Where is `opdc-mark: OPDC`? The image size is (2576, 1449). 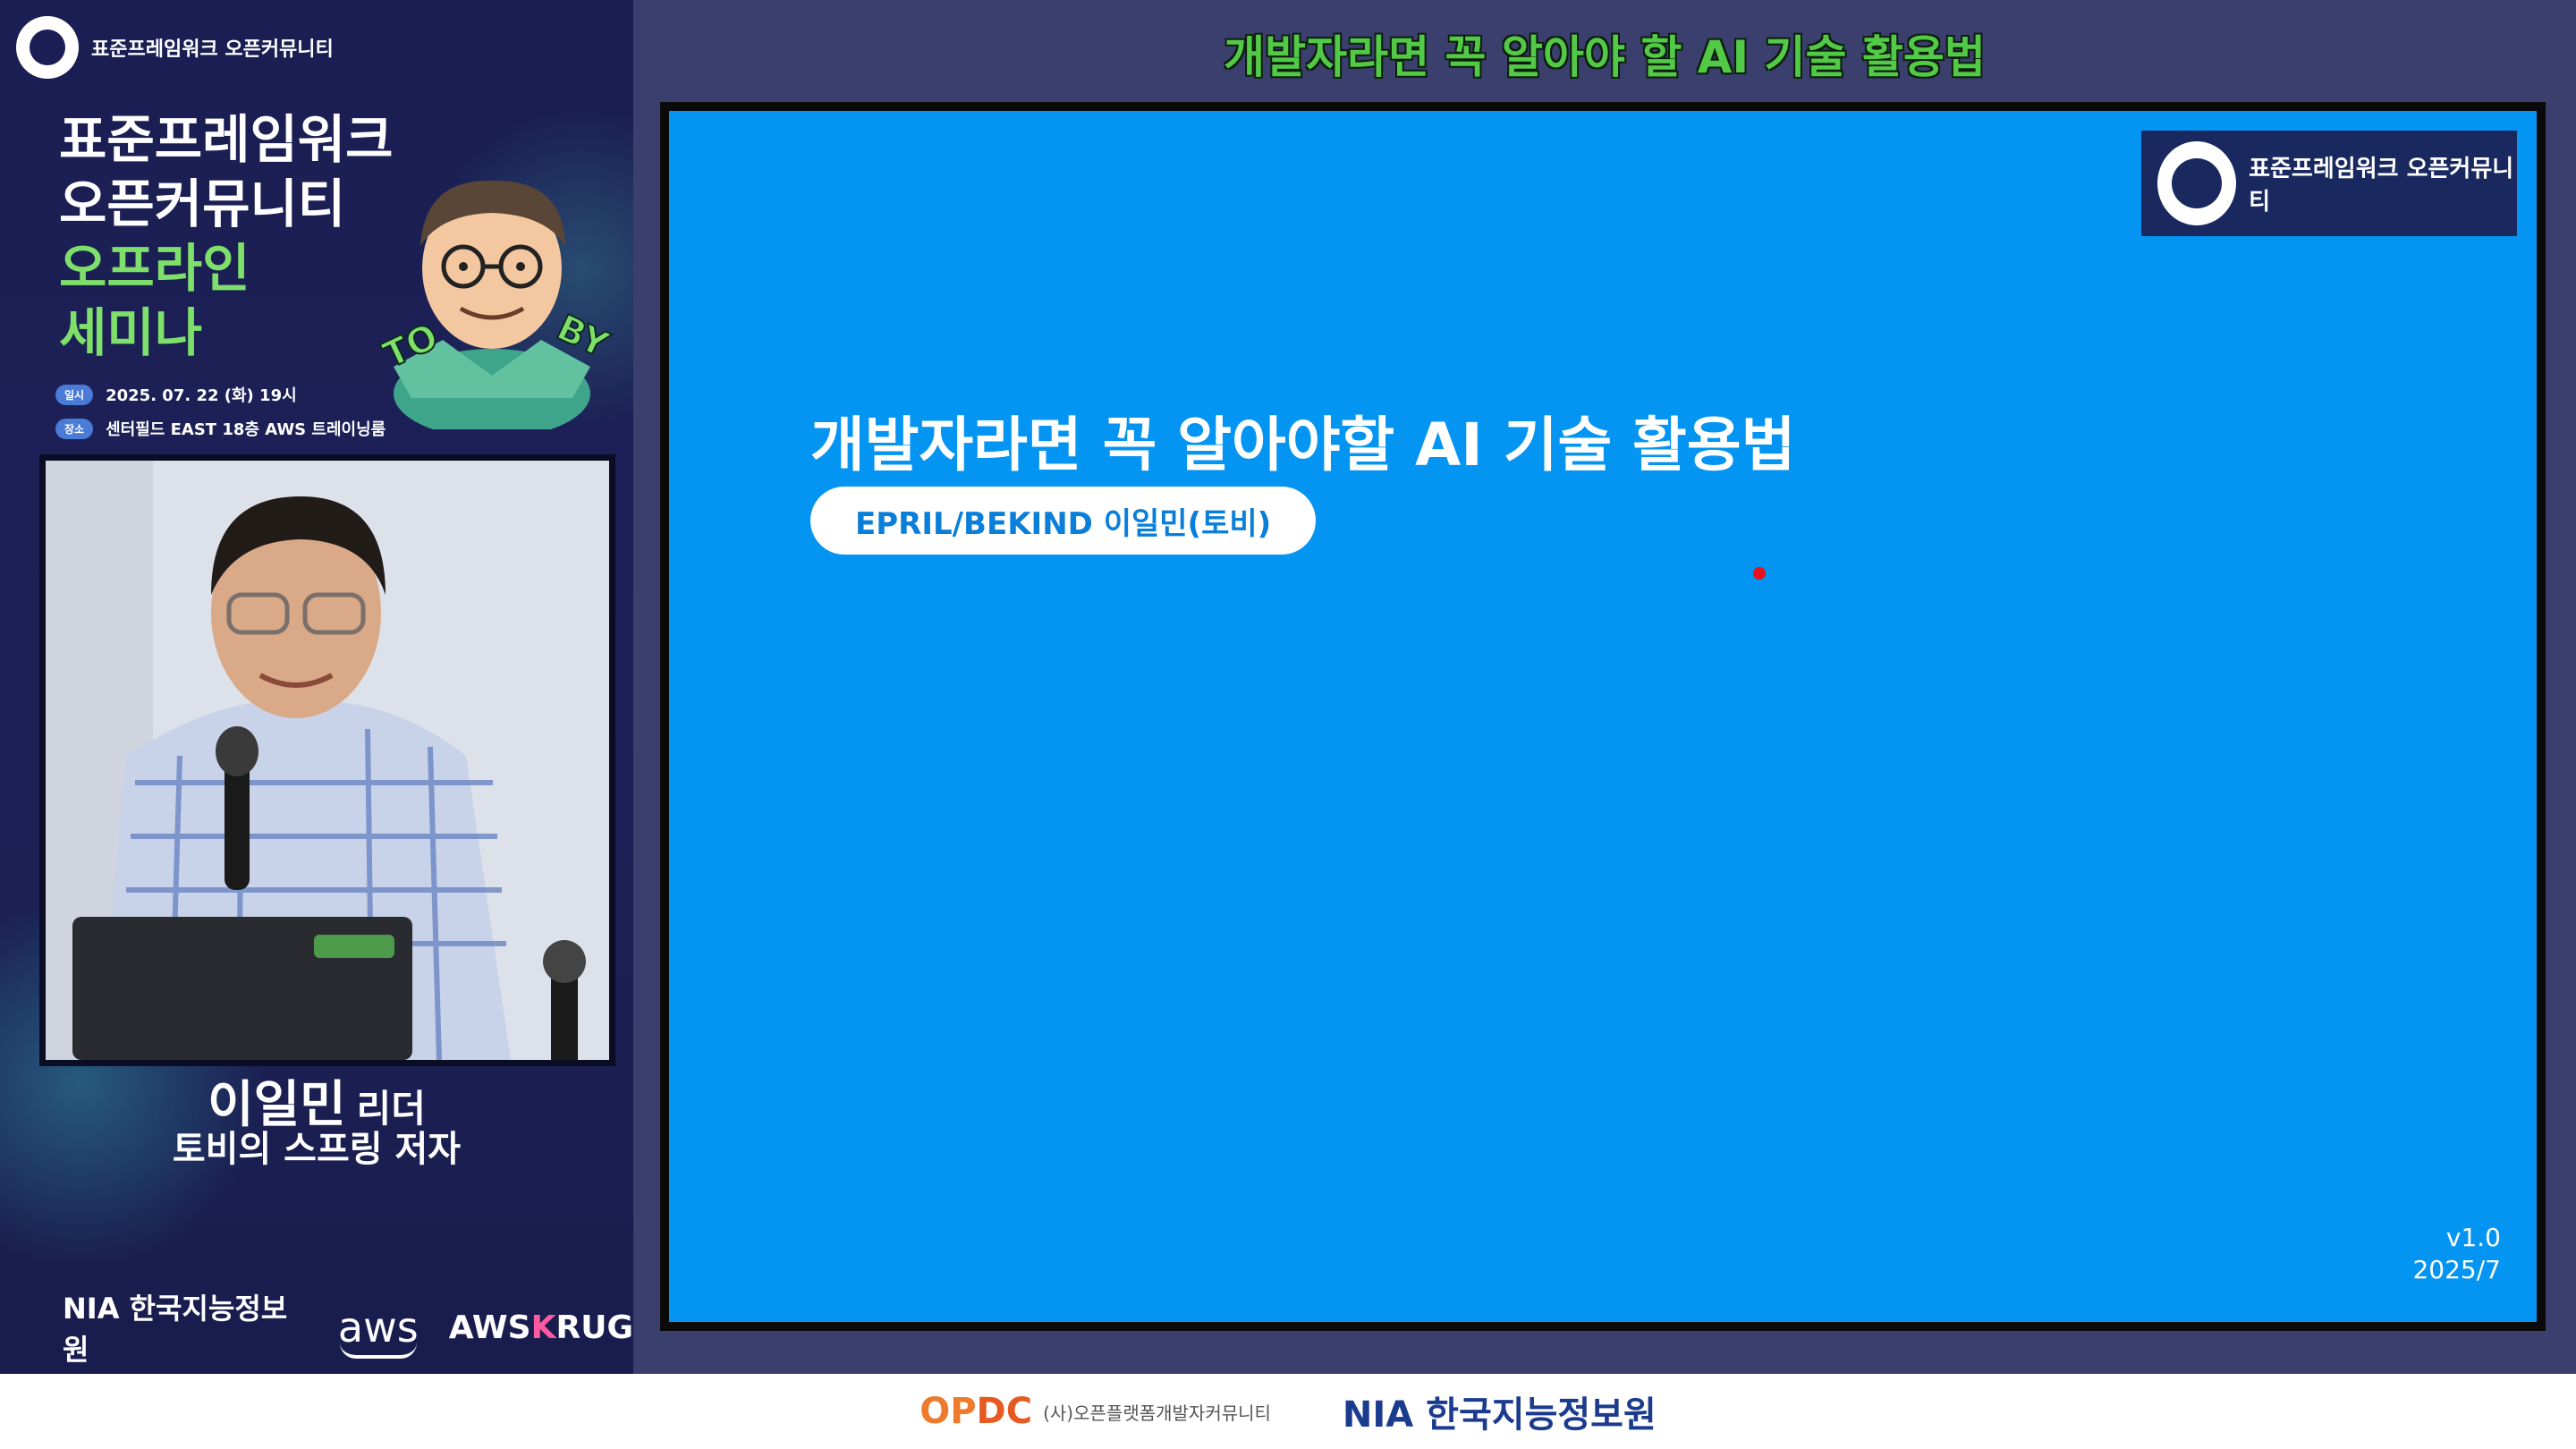
opdc-mark: OPDC is located at coordinates (975, 1411).